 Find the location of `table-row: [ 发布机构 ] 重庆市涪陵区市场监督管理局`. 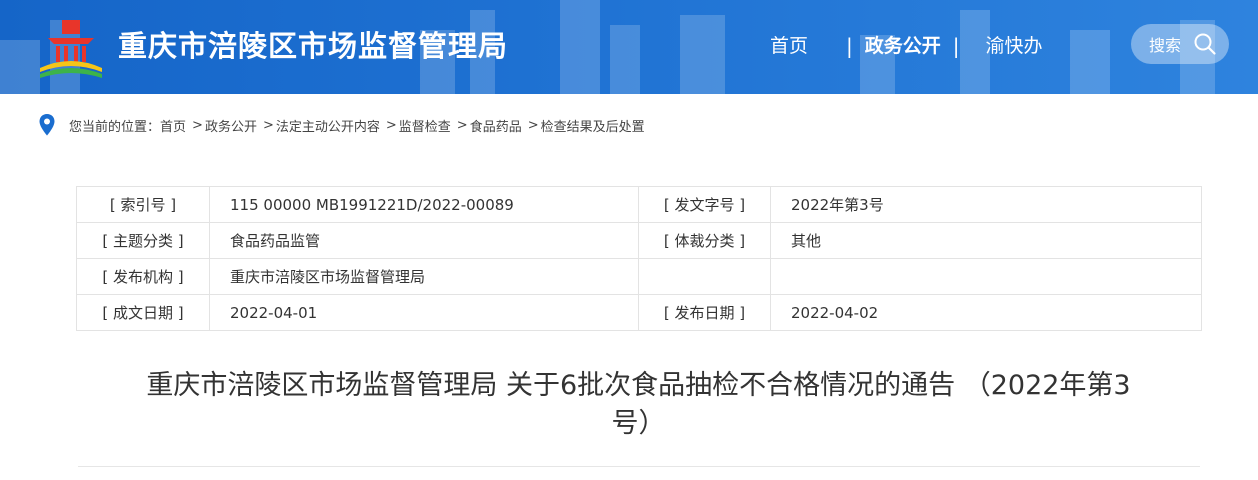

table-row: [ 发布机构 ] 重庆市涪陵区市场监督管理局 is located at coordinates (639, 276).